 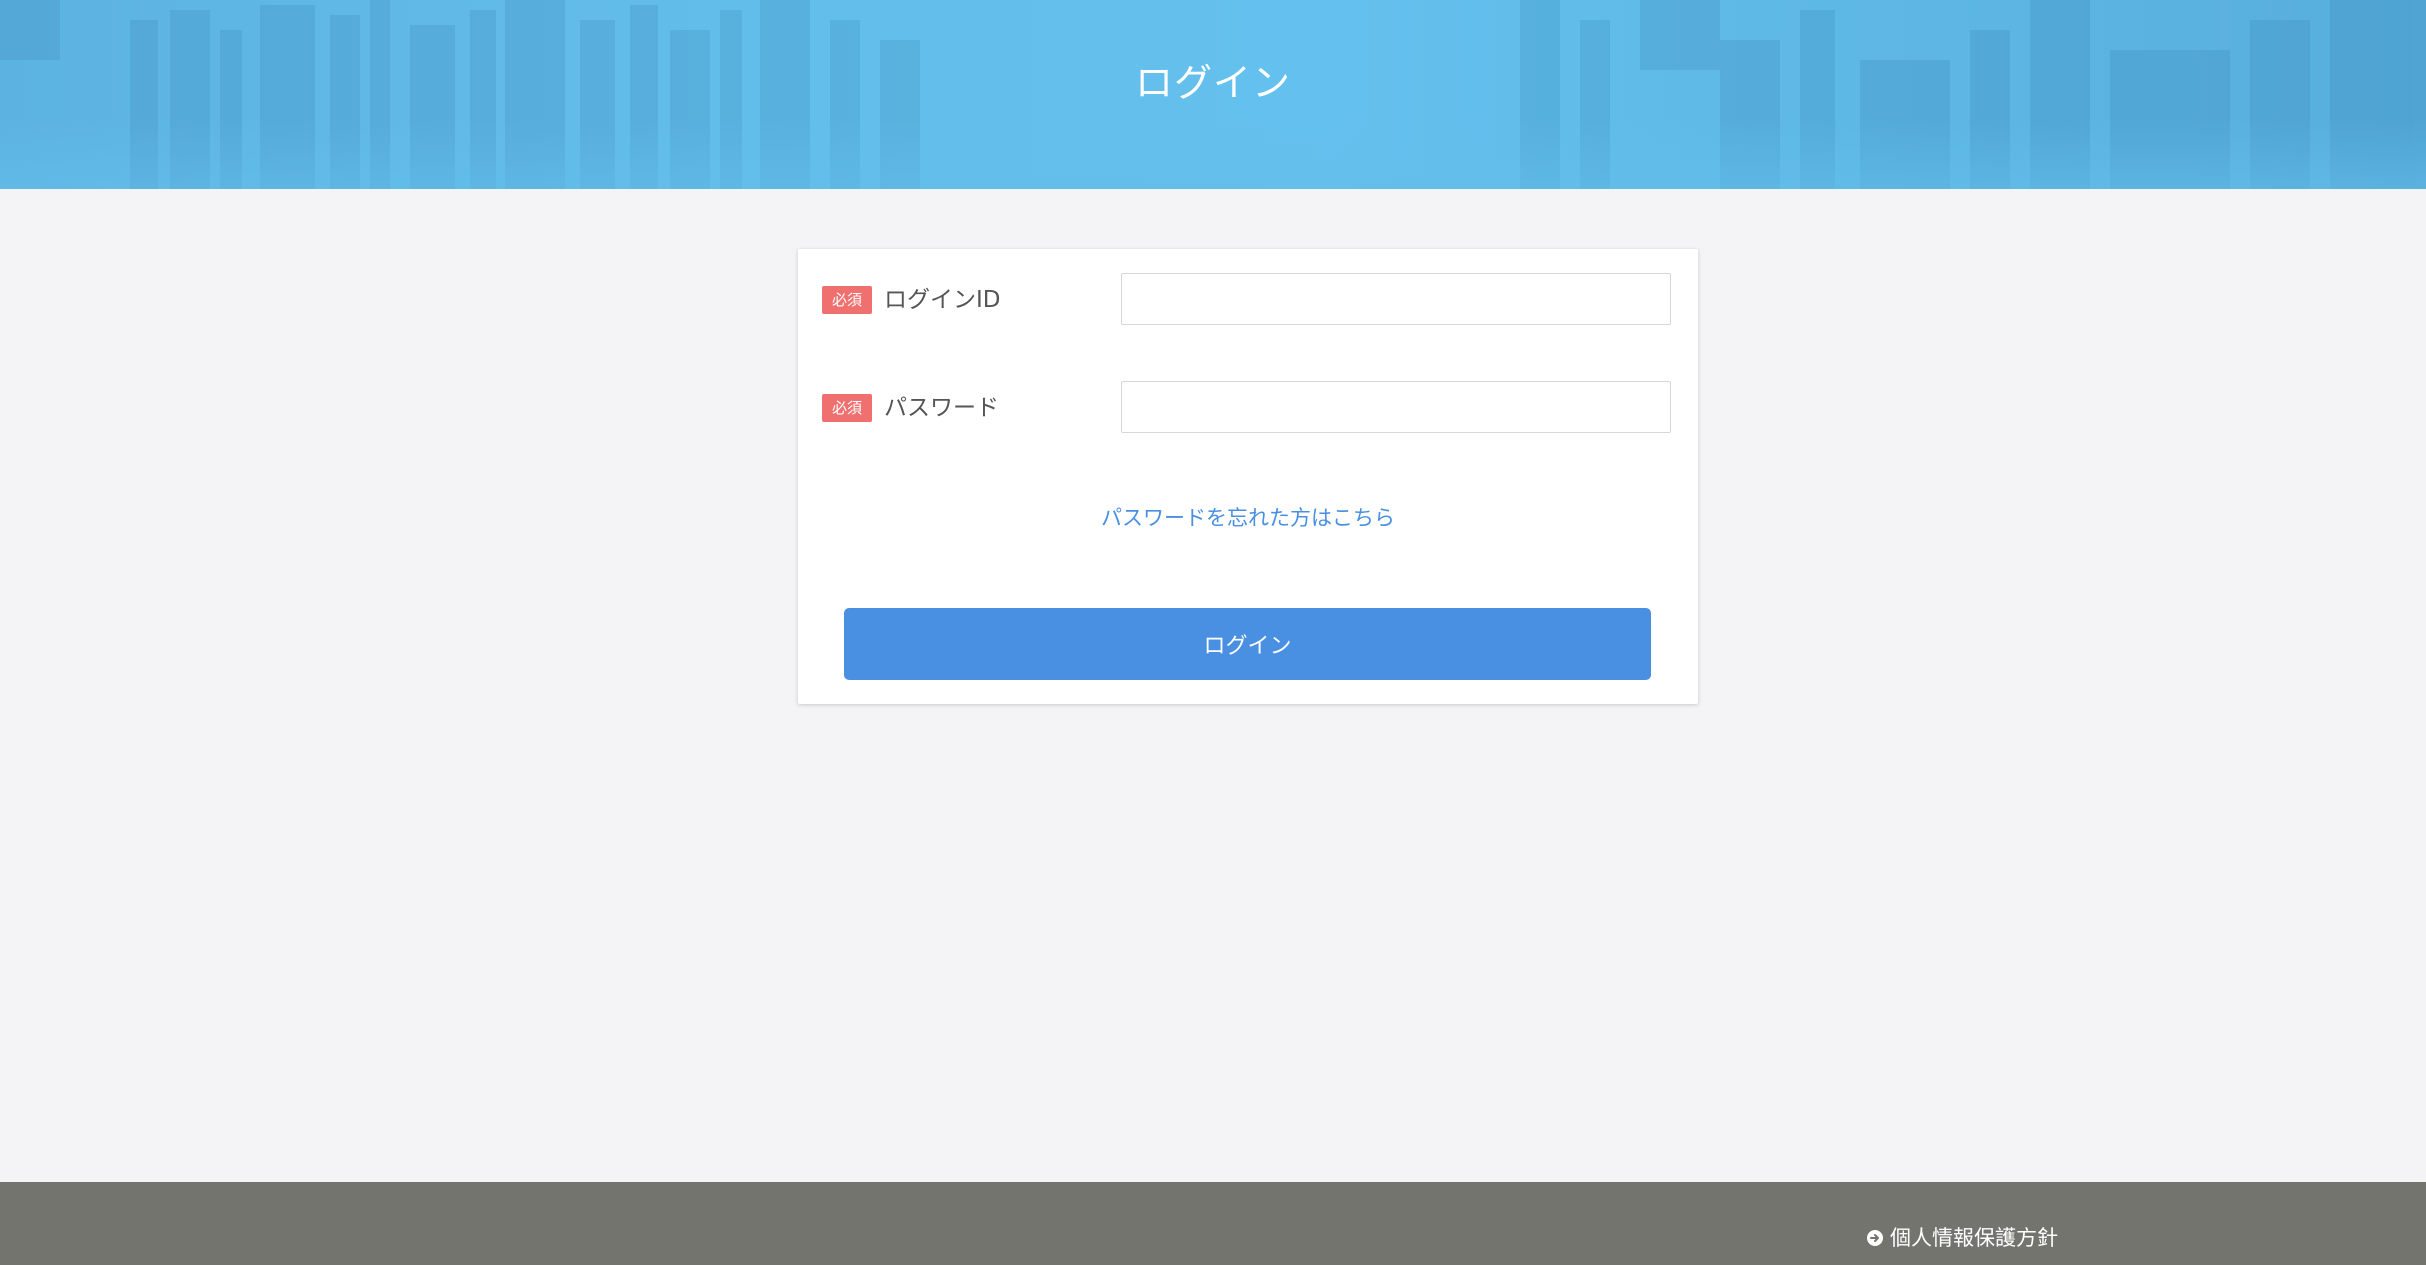 I want to click on password-label: パスワード, so click(x=941, y=408).